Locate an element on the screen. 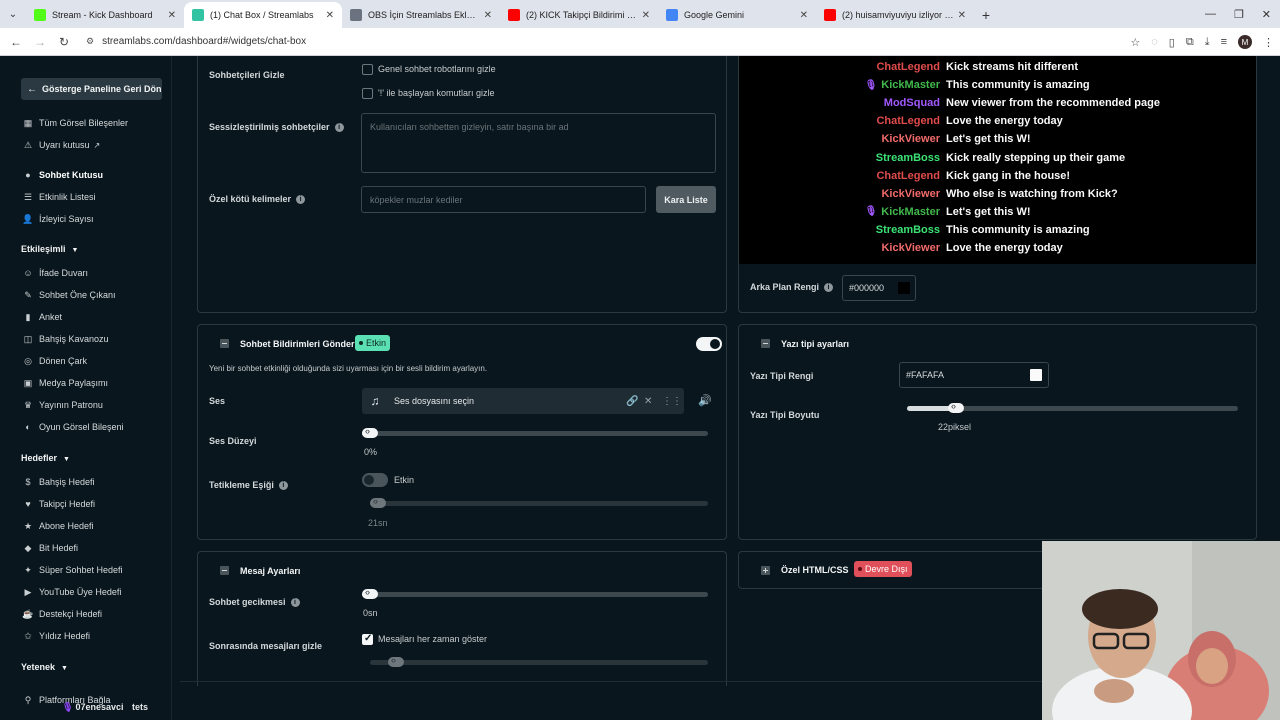 The width and height of the screenshot is (1280, 720). phone-icon: ▯ is located at coordinates (1172, 42).